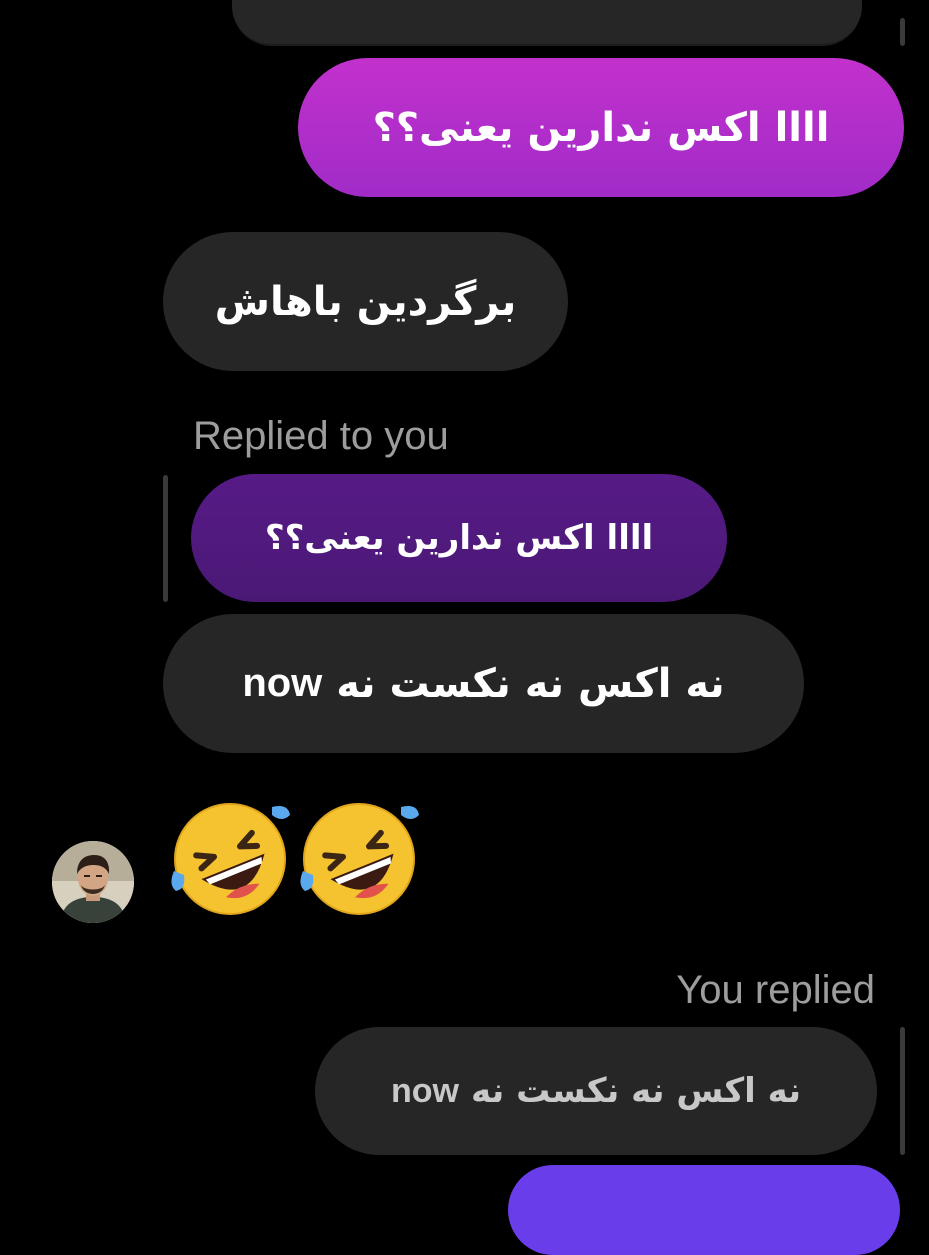  I want to click on sent-message-bubble: اااا اکس ندارین یعنی؟؟, so click(601, 127).